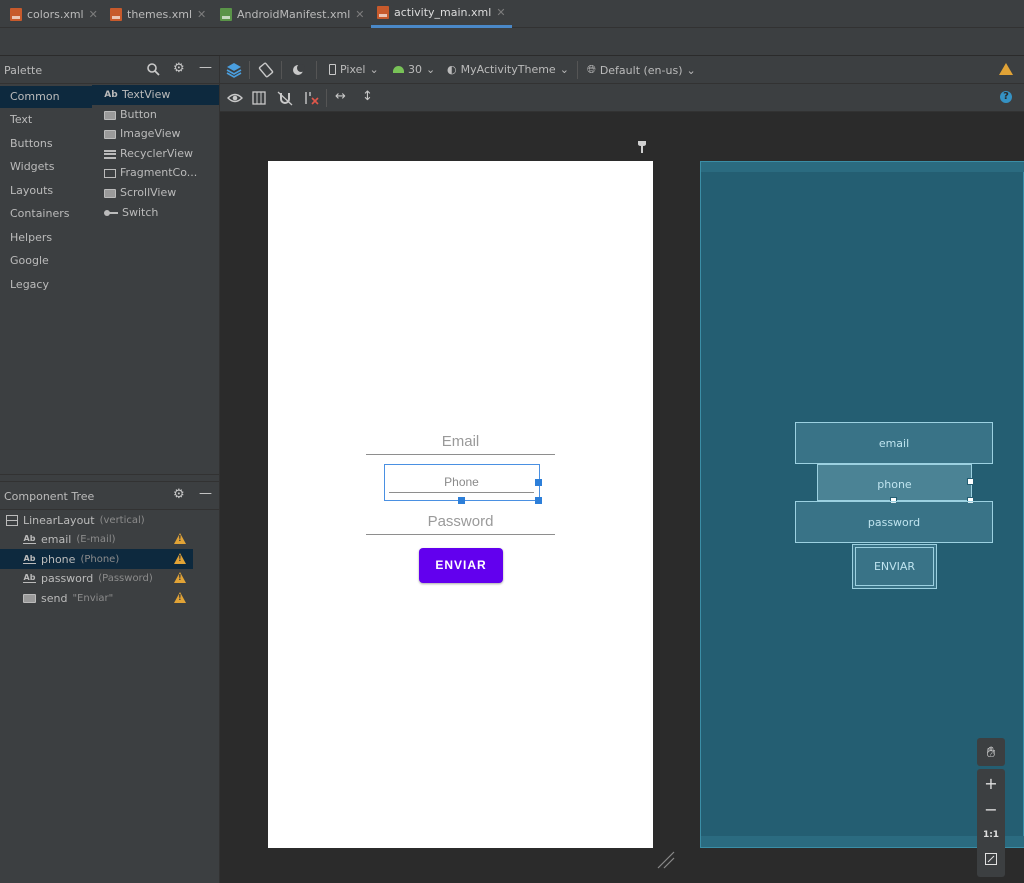 Image resolution: width=1024 pixels, height=883 pixels. Describe the element at coordinates (46, 97) in the screenshot. I see `palette-category-common: Common` at that location.